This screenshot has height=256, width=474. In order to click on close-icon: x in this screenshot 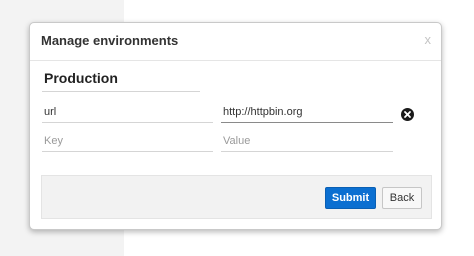, I will do `click(428, 39)`.